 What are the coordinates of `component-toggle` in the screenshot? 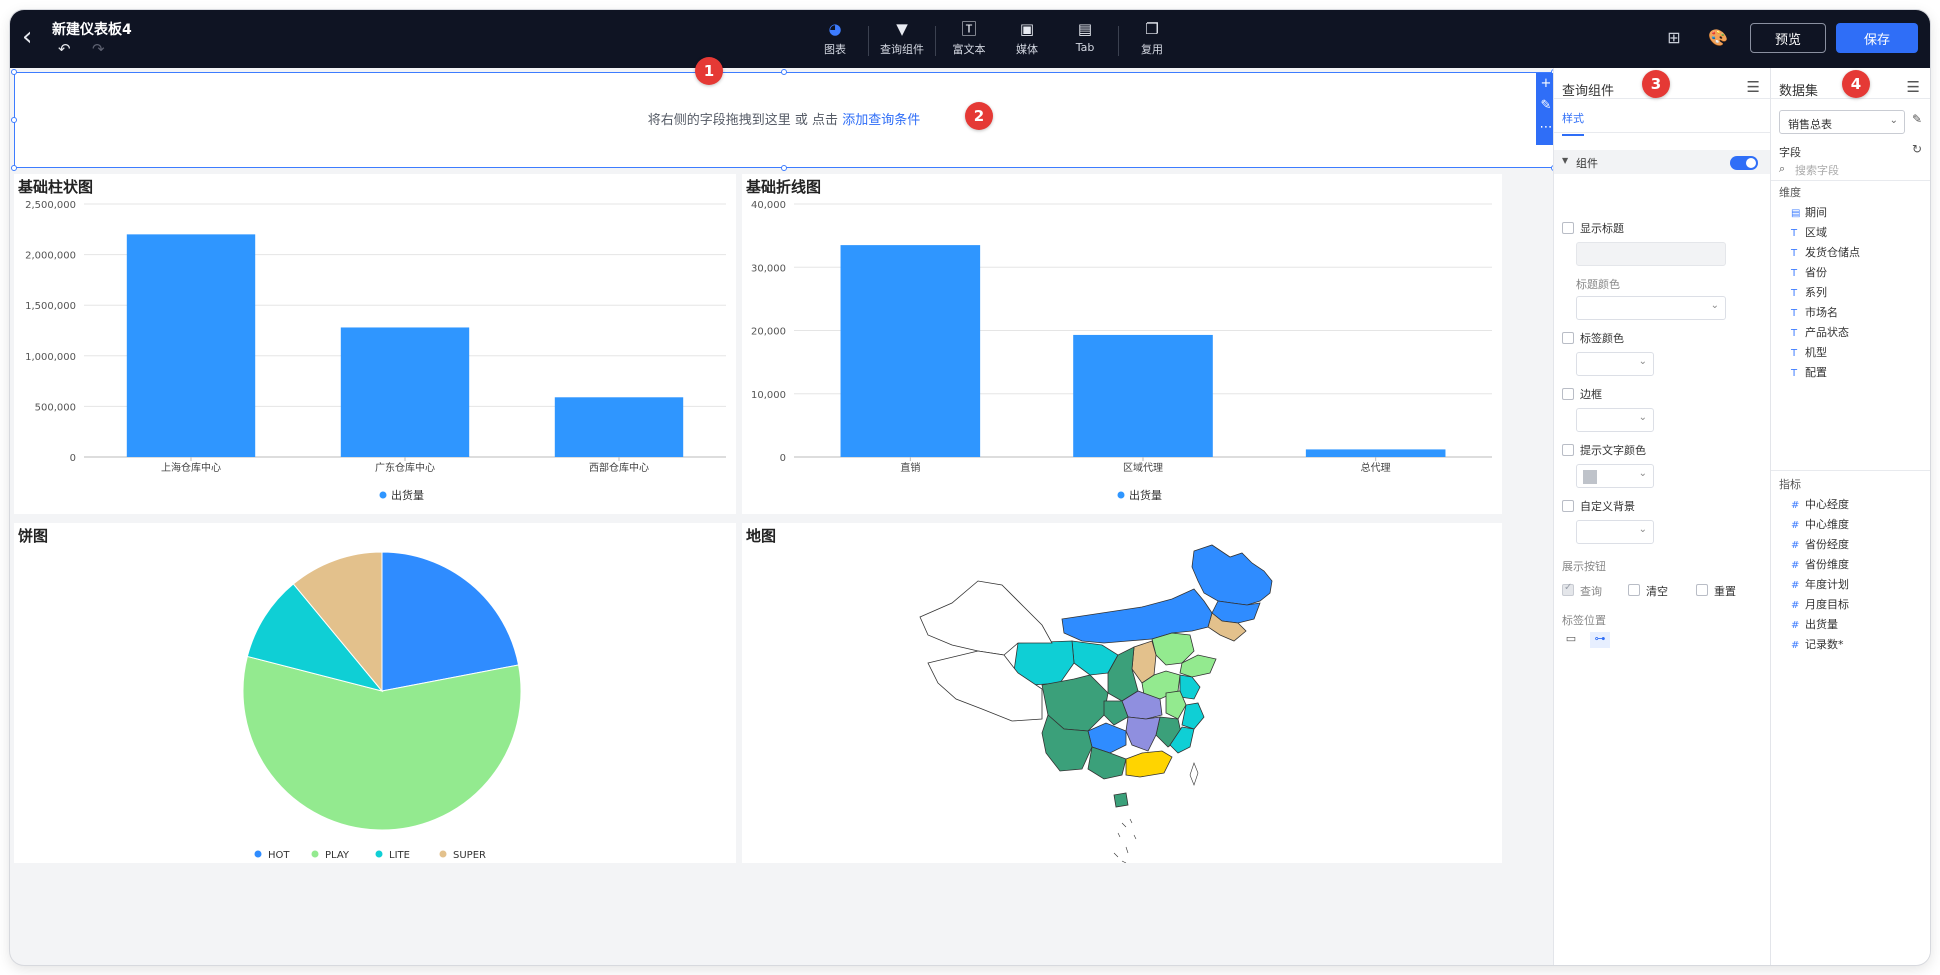 It's located at (1744, 163).